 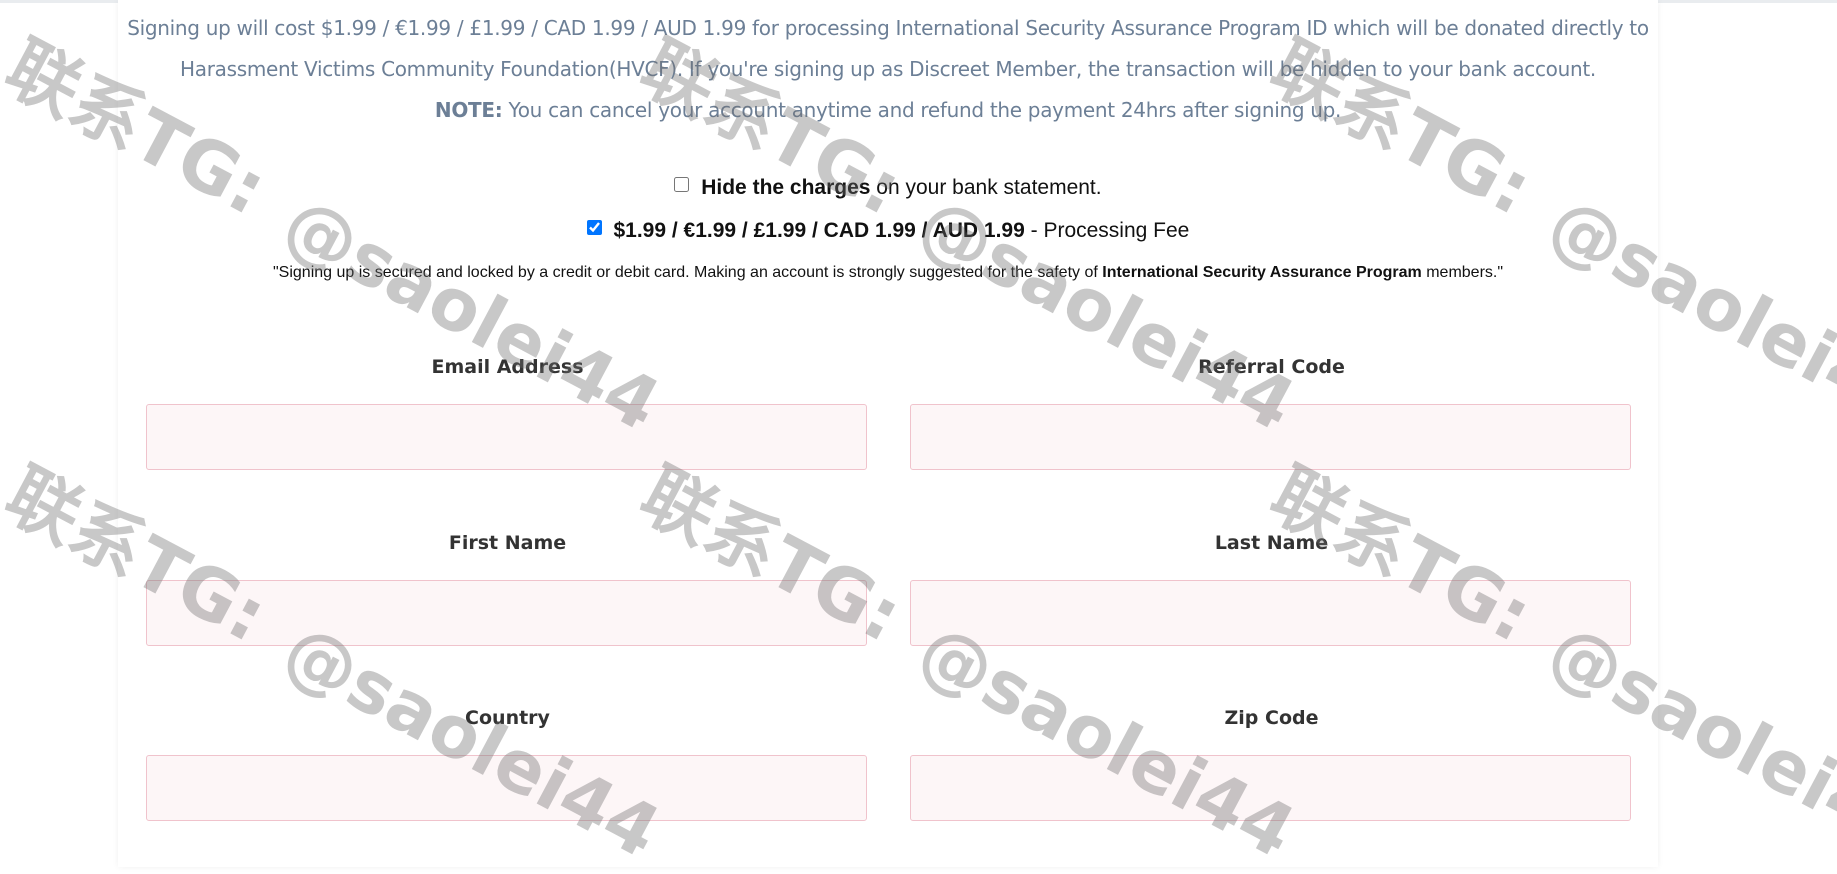 What do you see at coordinates (1271, 367) in the screenshot?
I see `referral-code-label: Referral Code` at bounding box center [1271, 367].